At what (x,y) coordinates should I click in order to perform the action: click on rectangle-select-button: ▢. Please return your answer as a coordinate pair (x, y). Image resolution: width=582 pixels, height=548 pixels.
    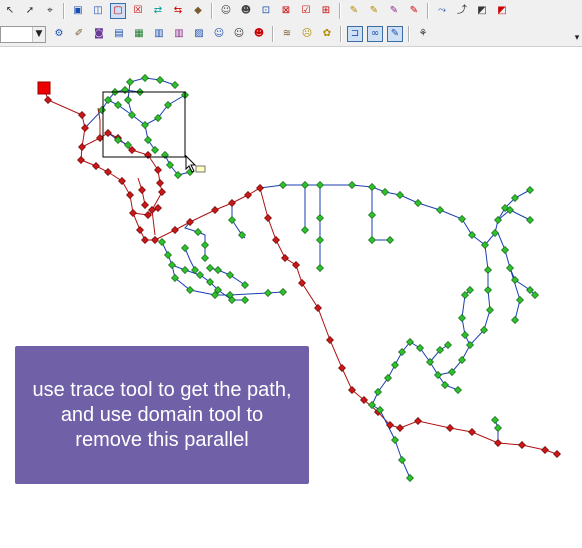
    Looking at the image, I should click on (118, 11).